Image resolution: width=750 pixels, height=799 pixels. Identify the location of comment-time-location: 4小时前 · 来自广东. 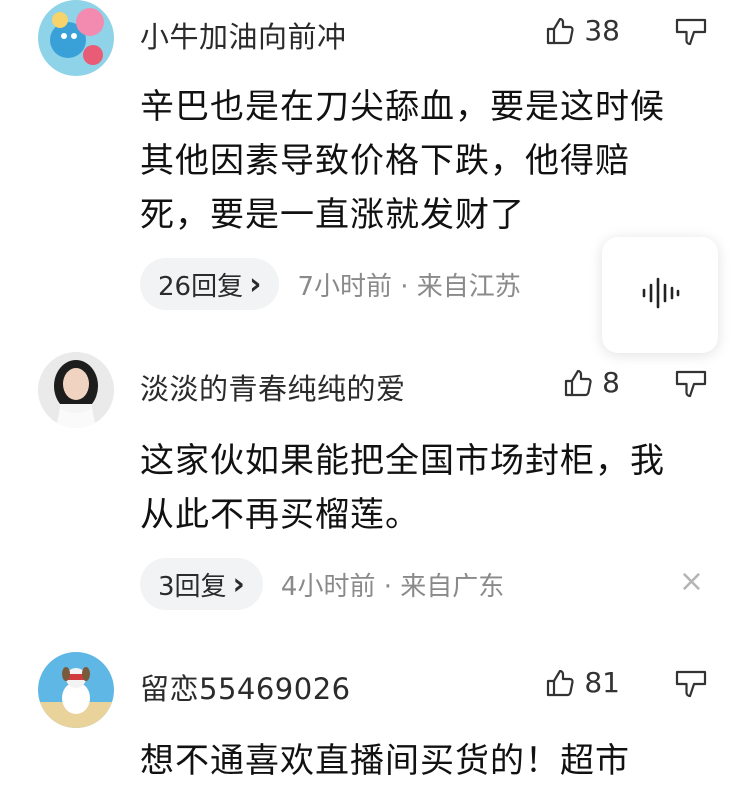
(392, 586).